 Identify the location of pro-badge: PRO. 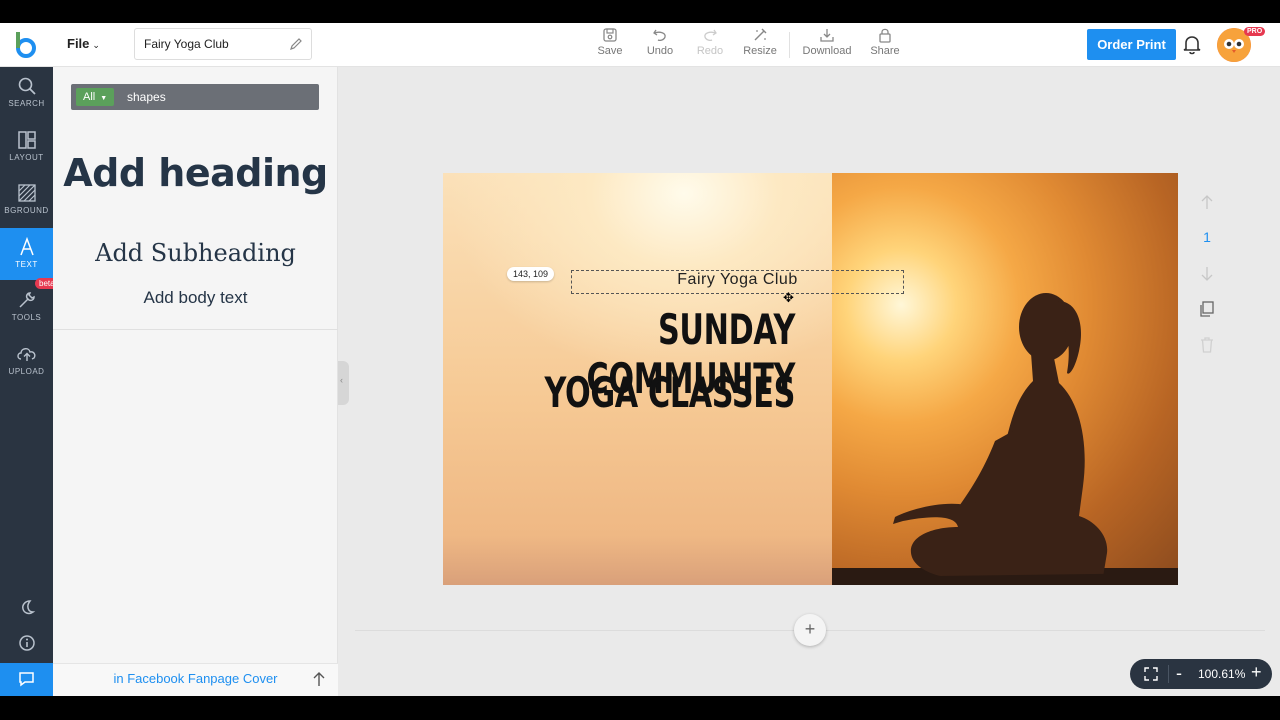
(1255, 31).